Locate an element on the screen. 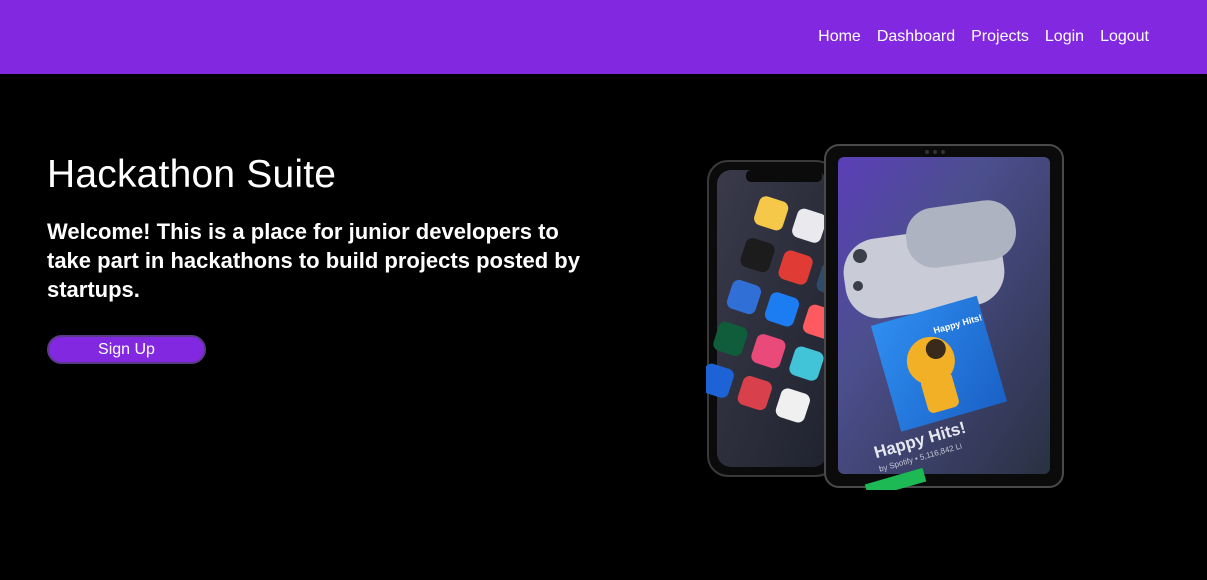  hero-title: Hackathon Suite is located at coordinates (192, 174).